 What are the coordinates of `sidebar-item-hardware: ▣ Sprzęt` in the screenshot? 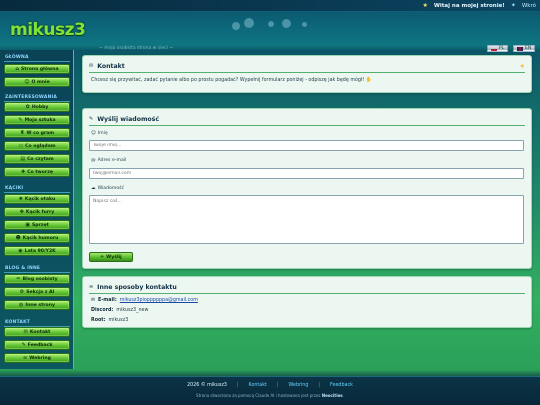 It's located at (37, 225).